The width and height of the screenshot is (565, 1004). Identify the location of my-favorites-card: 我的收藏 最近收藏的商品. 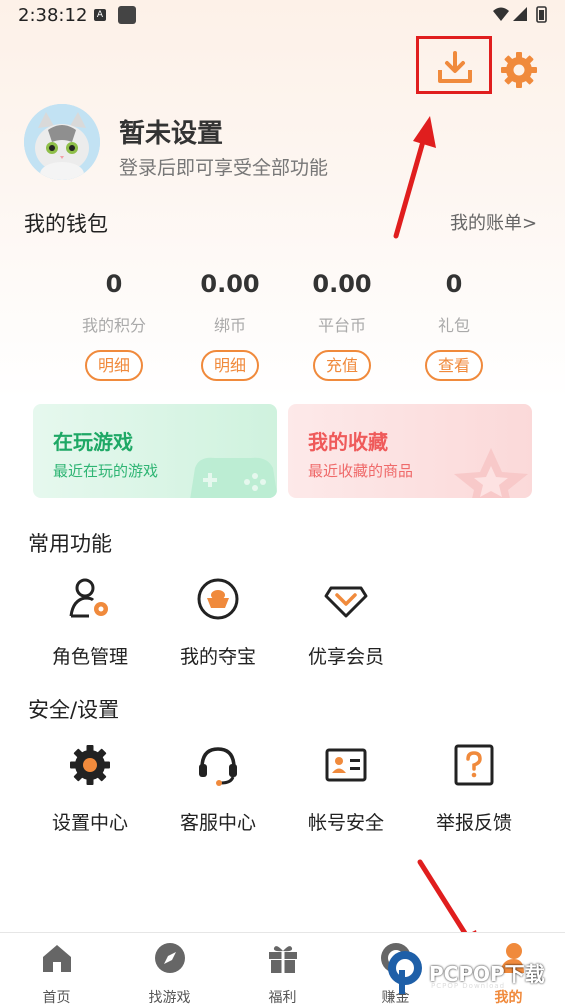
(410, 451).